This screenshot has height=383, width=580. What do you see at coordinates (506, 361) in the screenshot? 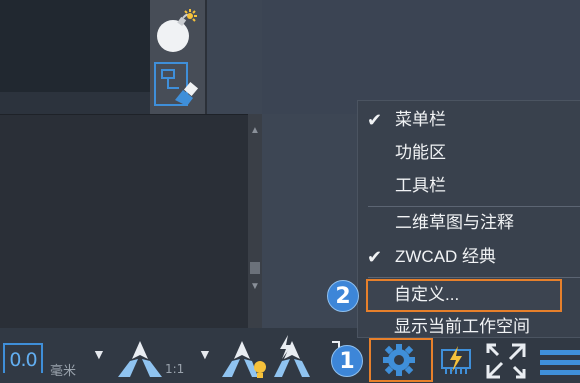
I see `fullscreen-icon` at bounding box center [506, 361].